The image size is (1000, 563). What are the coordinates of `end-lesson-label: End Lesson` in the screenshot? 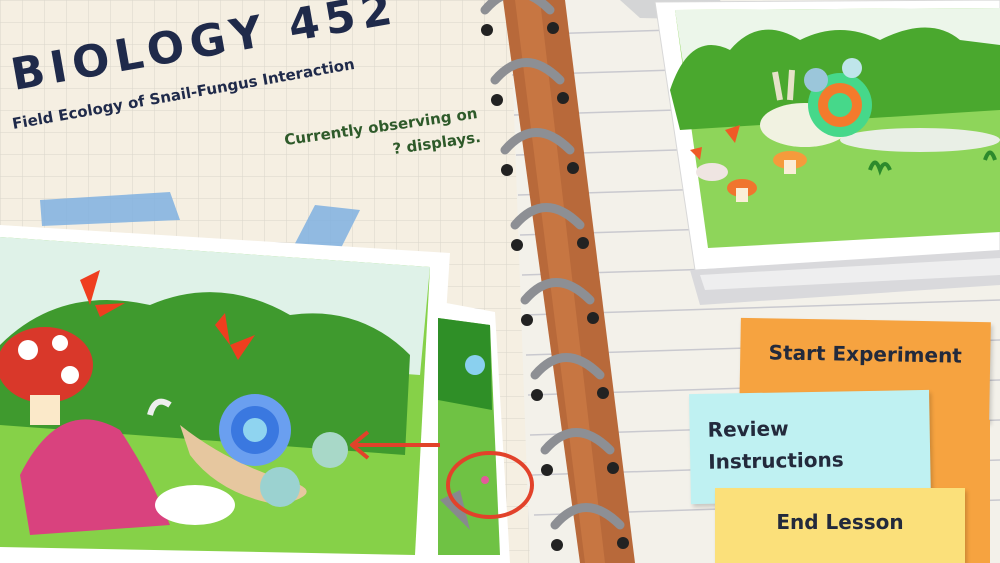 It's located at (840, 522).